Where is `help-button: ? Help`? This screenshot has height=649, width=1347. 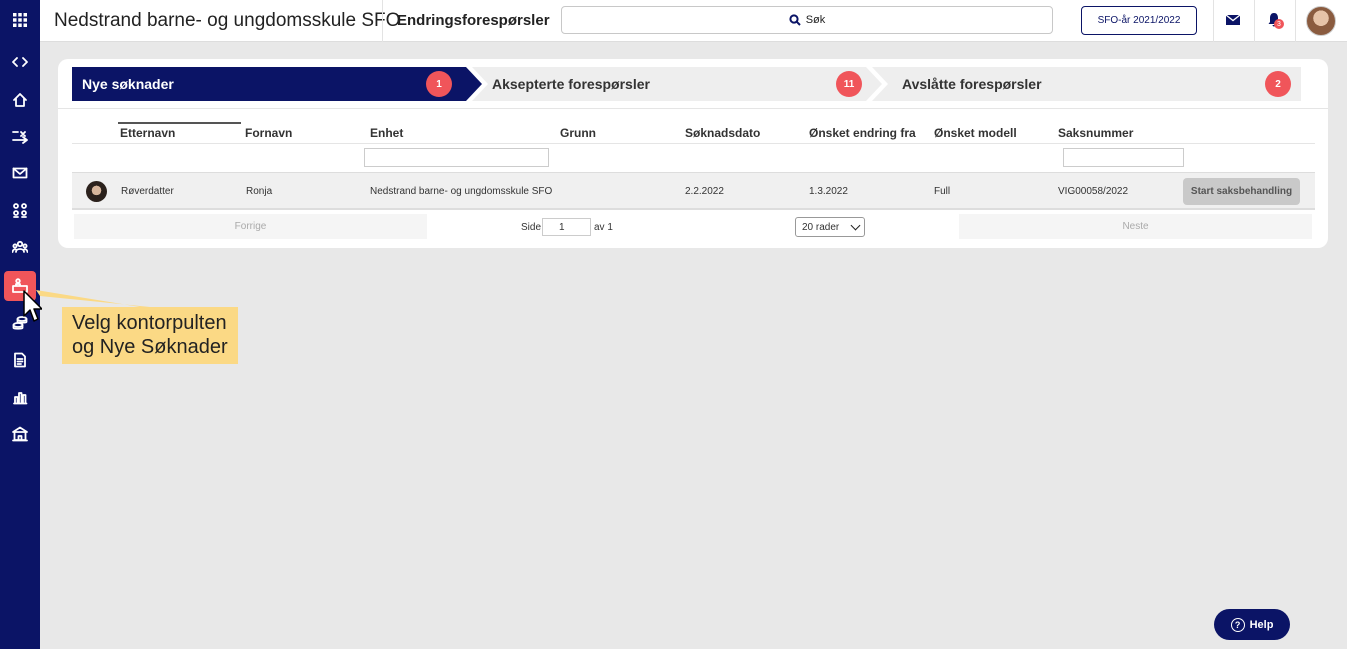 help-button: ? Help is located at coordinates (1252, 624).